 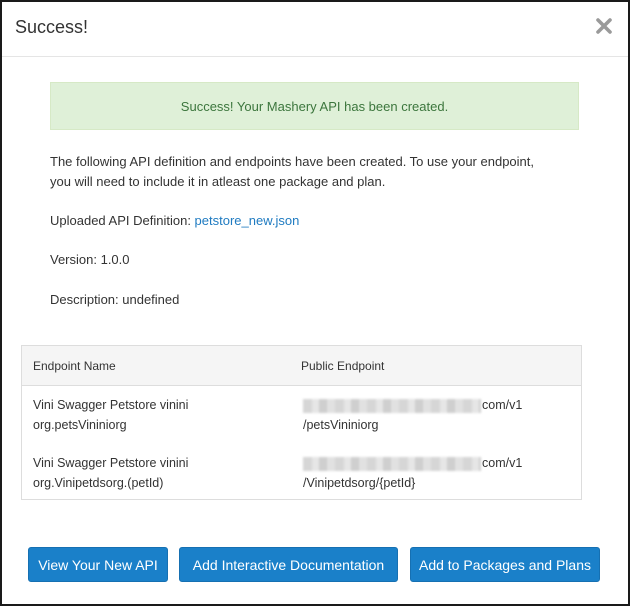 I want to click on uploaded-file-link: petstore_new.json, so click(x=247, y=220).